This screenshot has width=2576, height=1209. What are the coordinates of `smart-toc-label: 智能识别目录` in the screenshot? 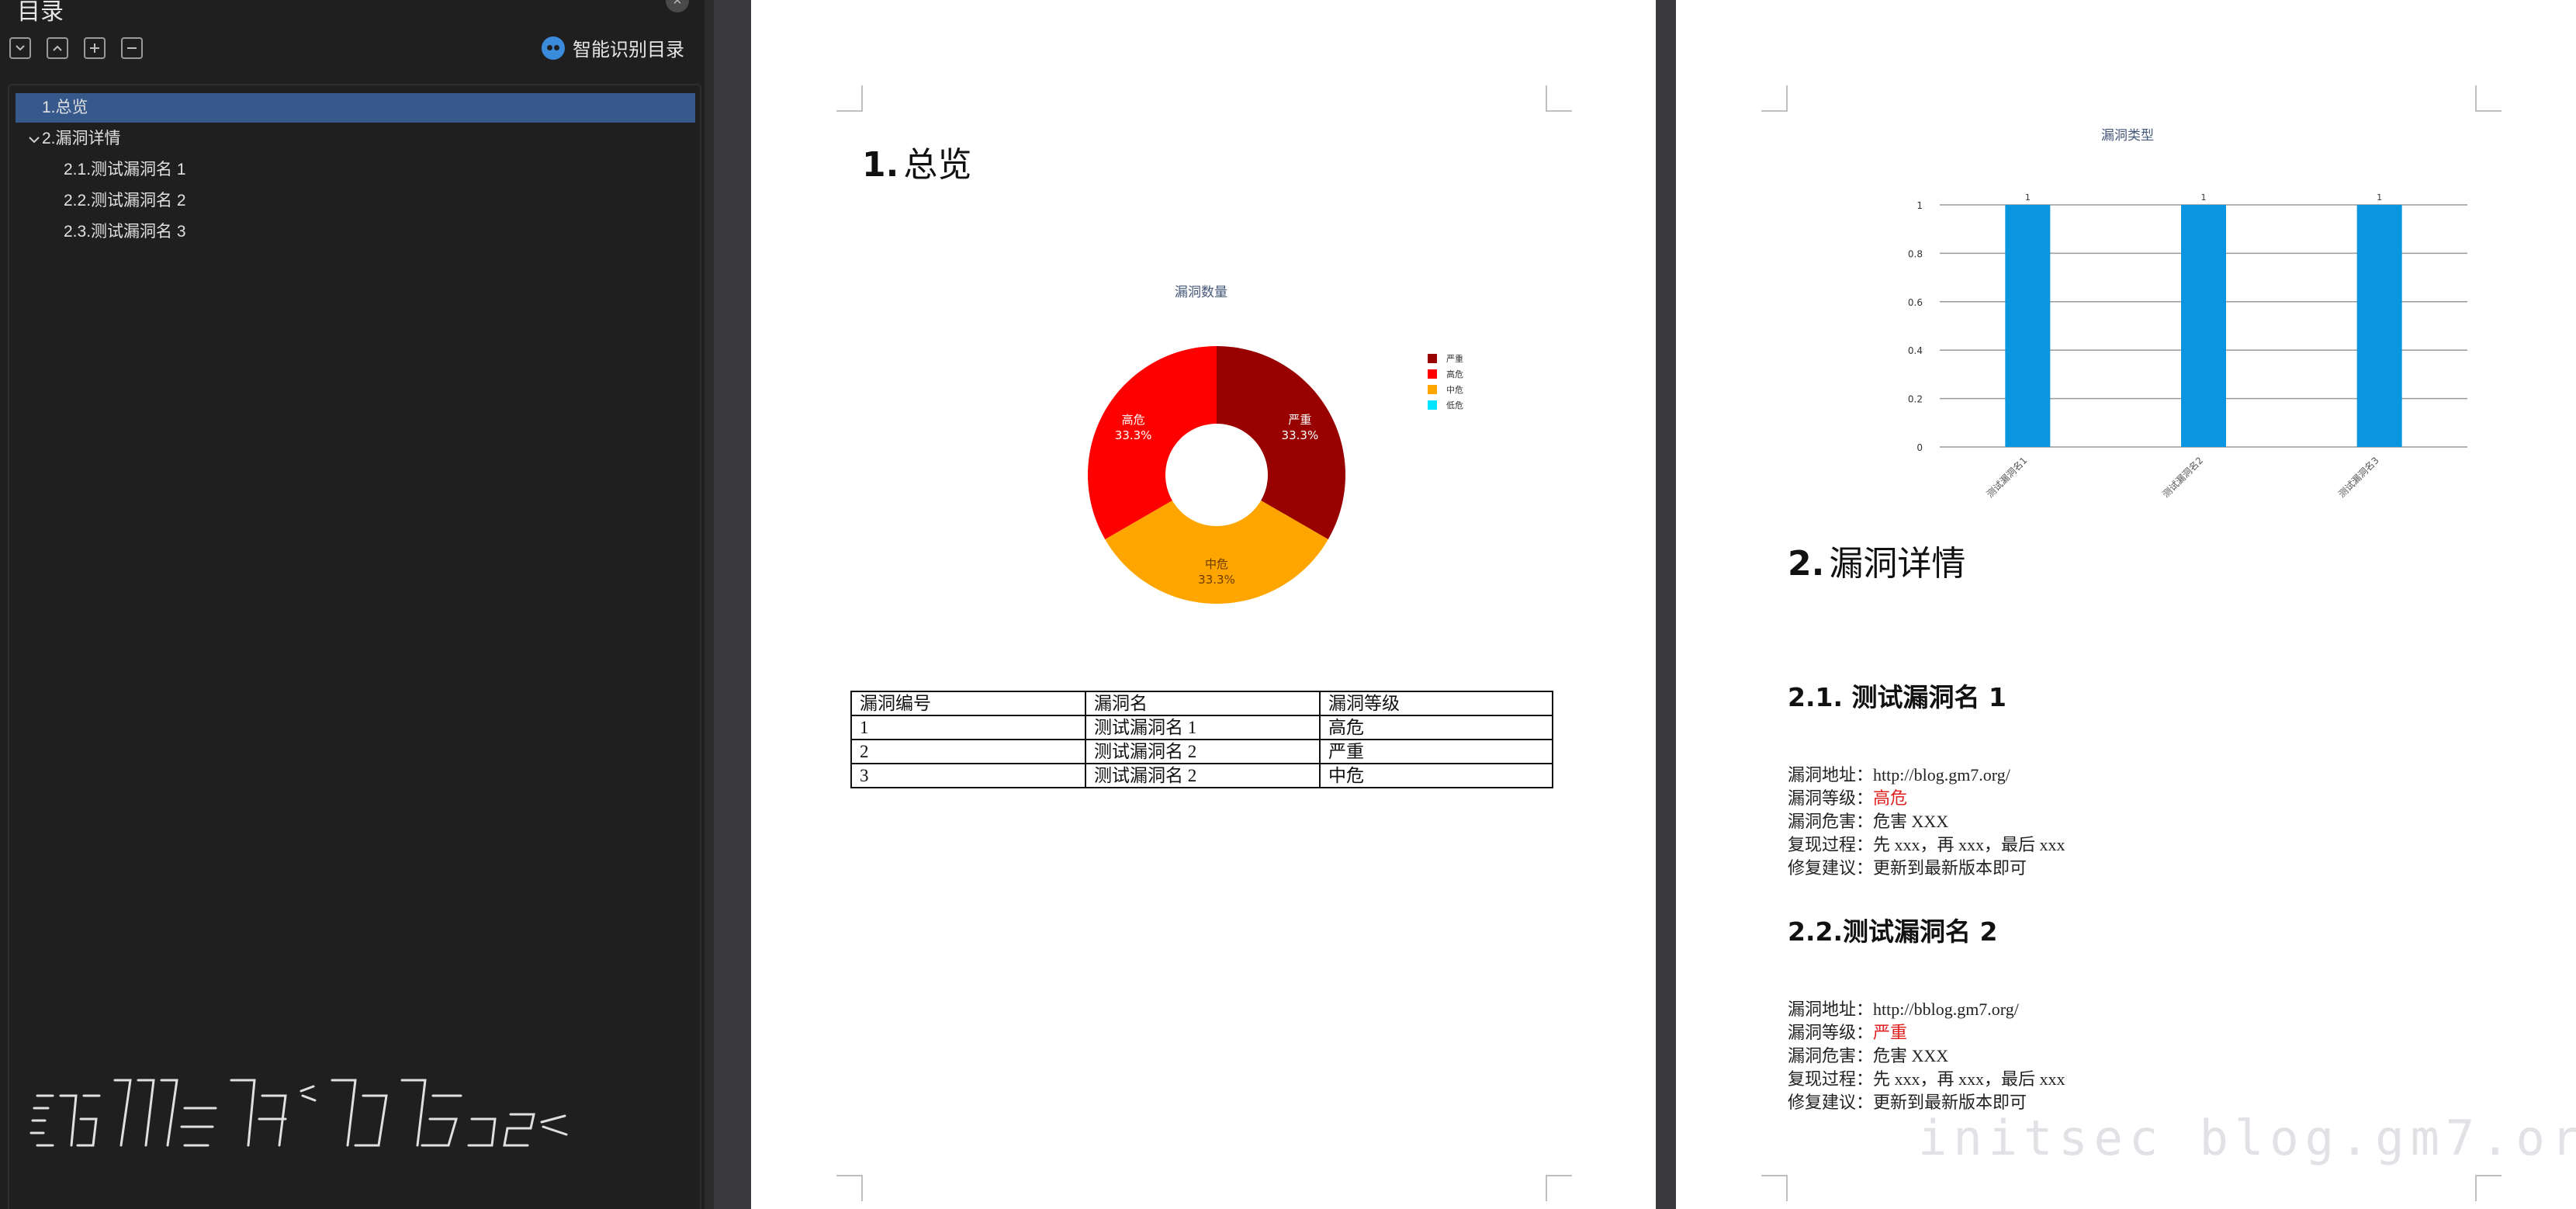 It's located at (628, 51).